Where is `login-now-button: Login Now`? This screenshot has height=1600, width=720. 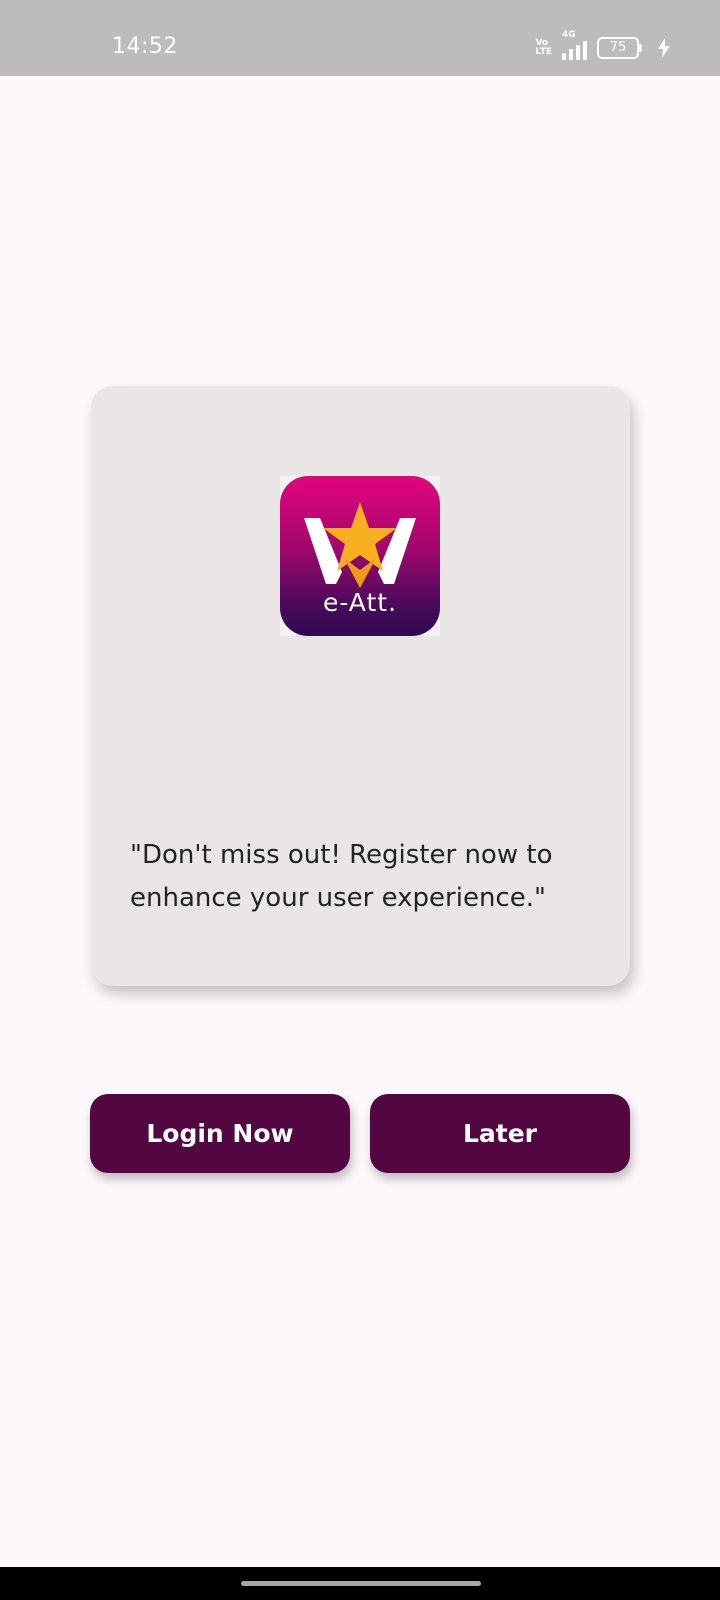
login-now-button: Login Now is located at coordinates (220, 1133).